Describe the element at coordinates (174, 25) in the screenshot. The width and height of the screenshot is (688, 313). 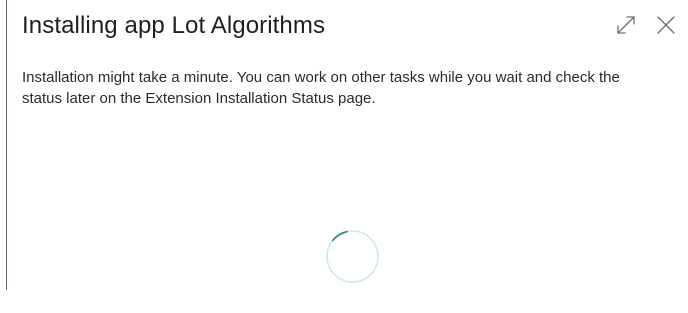
I see `dialog-title: Installing app Lot Algorithms` at that location.